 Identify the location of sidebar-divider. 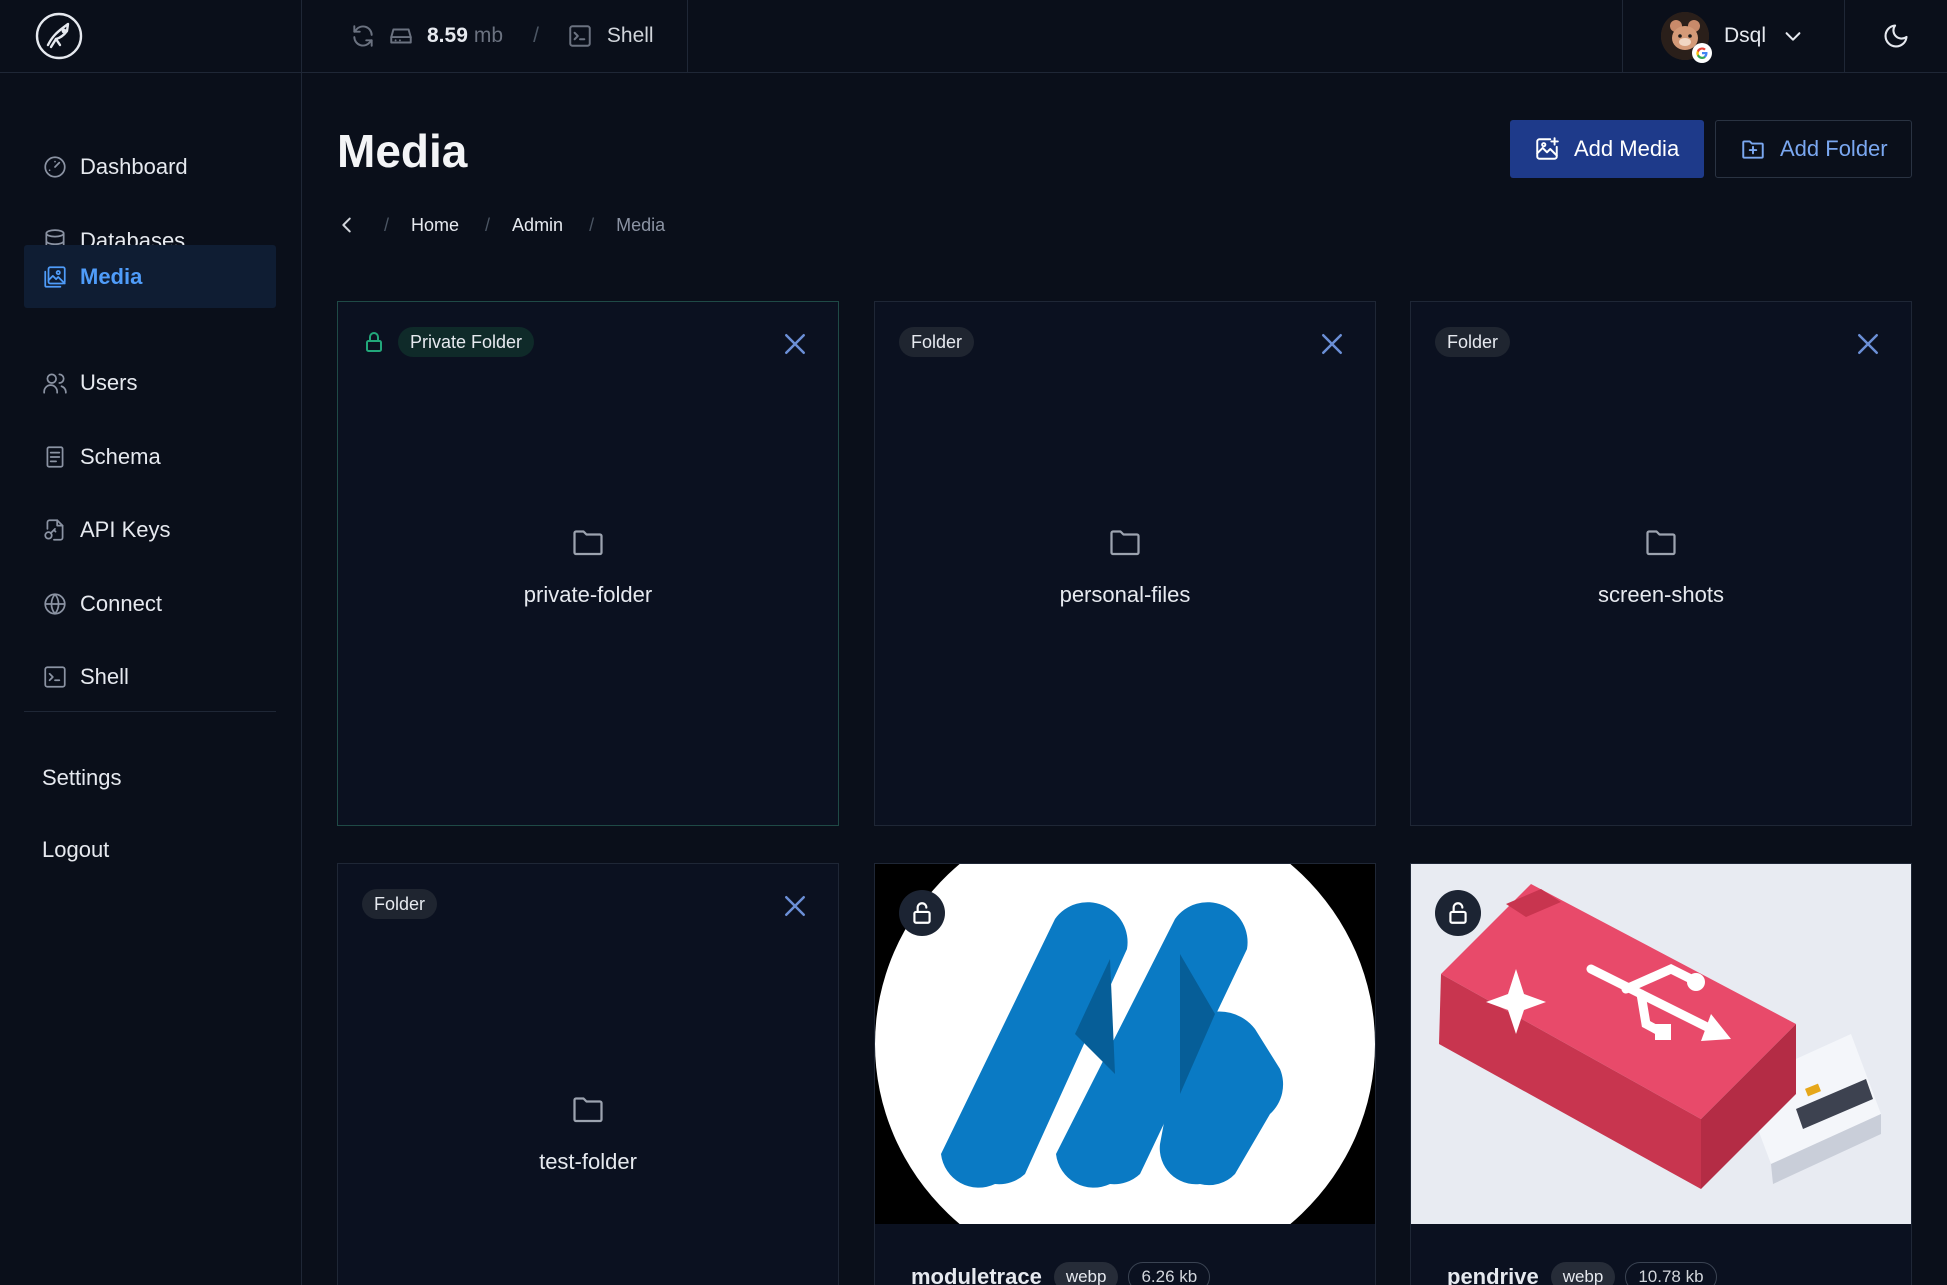
(150, 711).